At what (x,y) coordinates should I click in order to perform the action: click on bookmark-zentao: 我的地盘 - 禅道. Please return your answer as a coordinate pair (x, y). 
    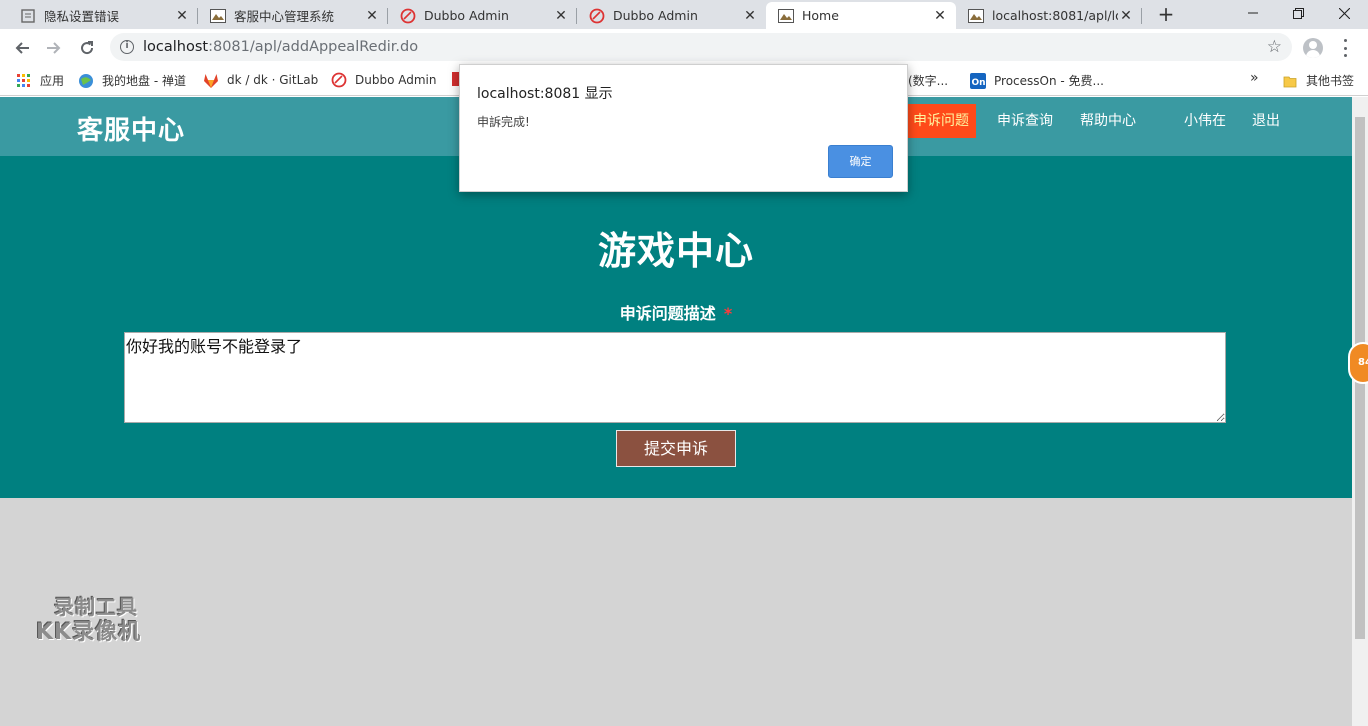
    Looking at the image, I should click on (132, 80).